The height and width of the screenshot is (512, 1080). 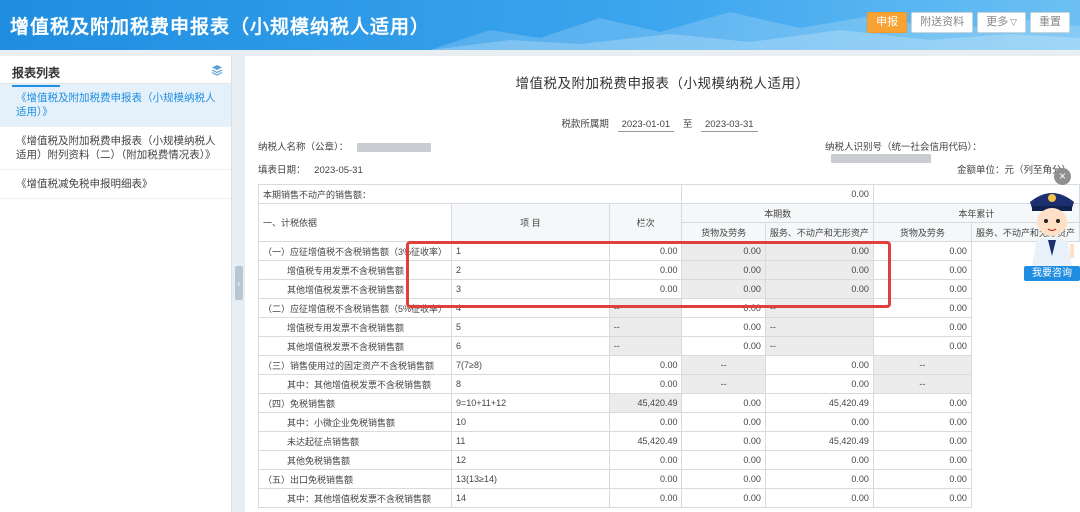 What do you see at coordinates (662, 83) in the screenshot?
I see `form-title: 增值税及附加税费申报表（小规模纳税人适用）` at bounding box center [662, 83].